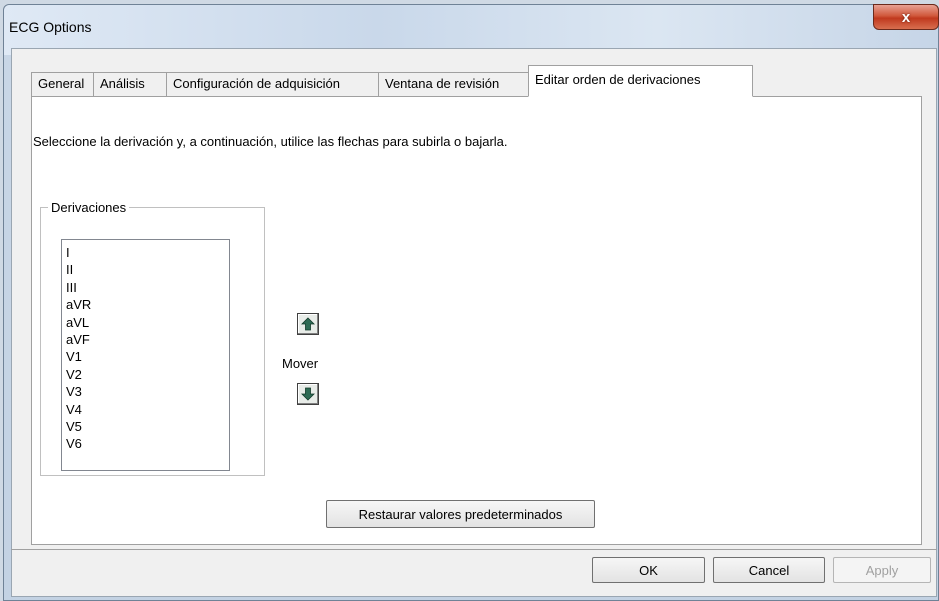 Image resolution: width=939 pixels, height=601 pixels. Describe the element at coordinates (147, 391) in the screenshot. I see `list-item: V3` at that location.